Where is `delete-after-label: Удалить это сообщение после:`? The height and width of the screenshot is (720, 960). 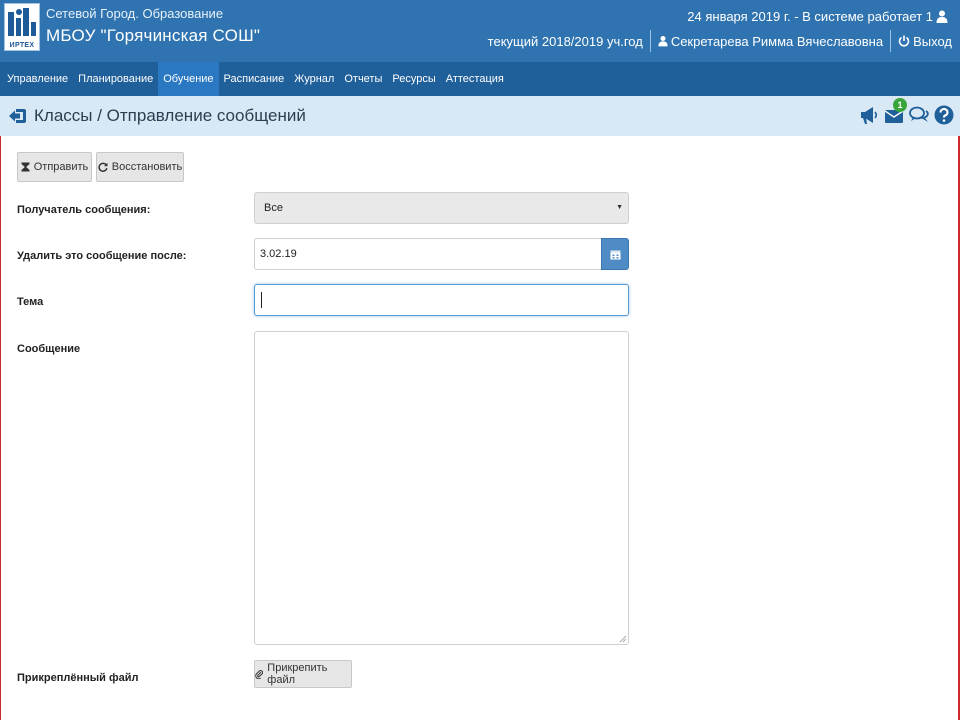
delete-after-label: Удалить это сообщение после: is located at coordinates (102, 256).